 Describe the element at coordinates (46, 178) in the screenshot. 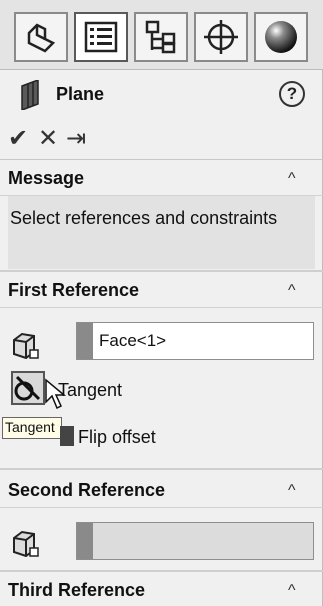

I see `section-title: Message` at that location.